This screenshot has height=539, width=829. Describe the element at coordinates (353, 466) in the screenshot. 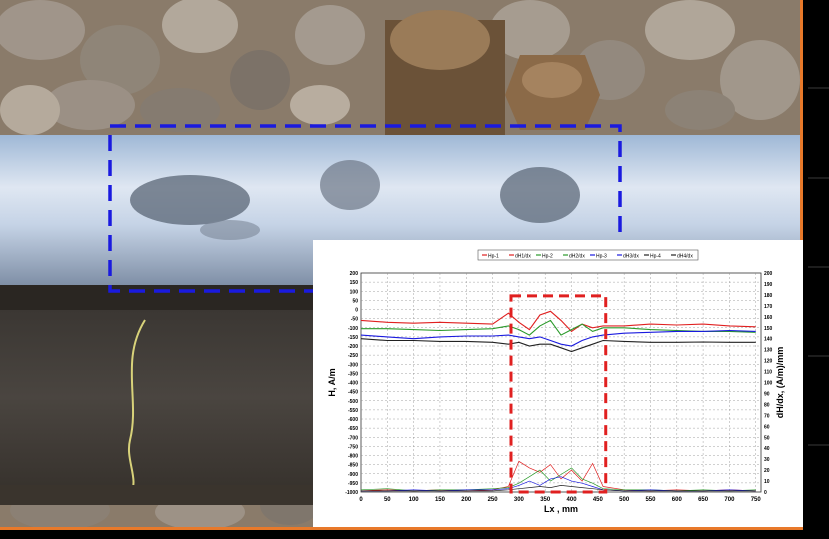

I see `y-tick-label: -850` at that location.